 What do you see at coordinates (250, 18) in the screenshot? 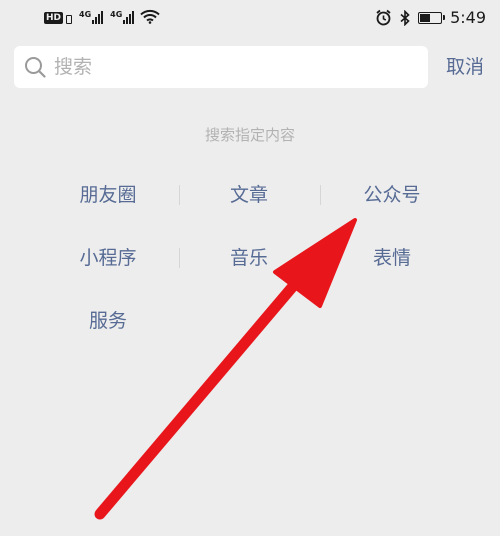
I see `status-bar: HD 4G 4G 5:49` at bounding box center [250, 18].